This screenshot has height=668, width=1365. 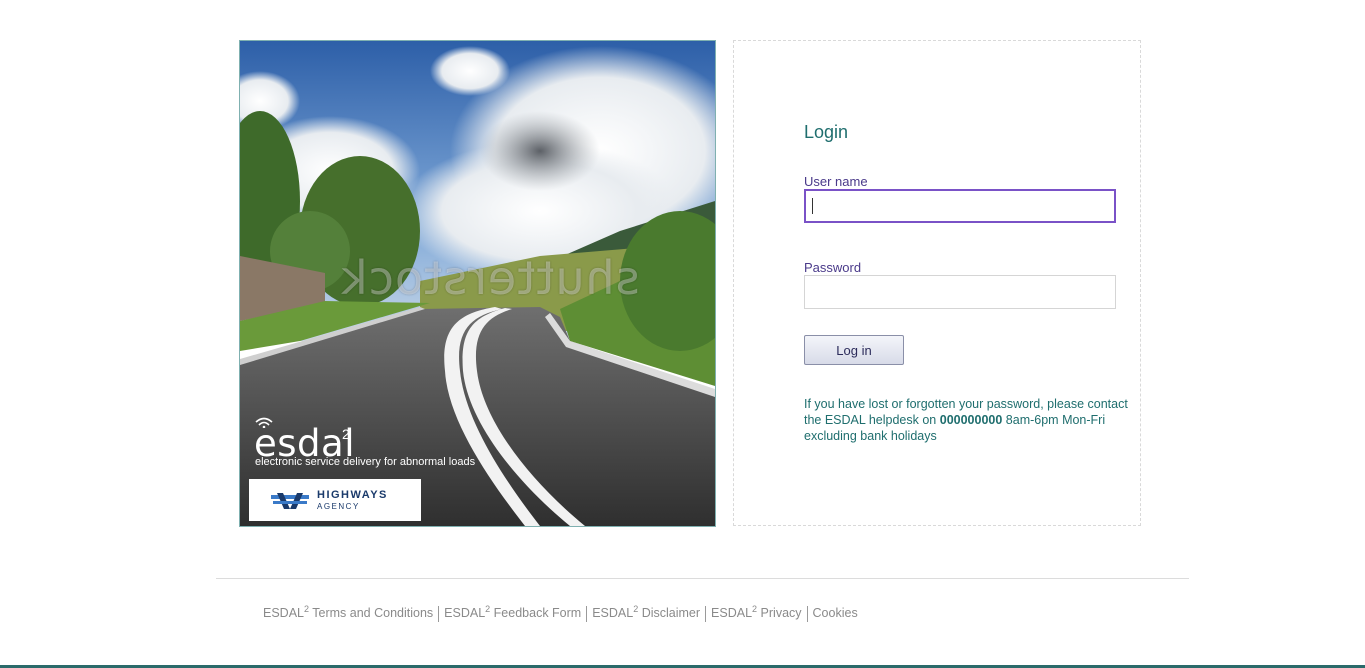 I want to click on login-button: Log in, so click(x=854, y=350).